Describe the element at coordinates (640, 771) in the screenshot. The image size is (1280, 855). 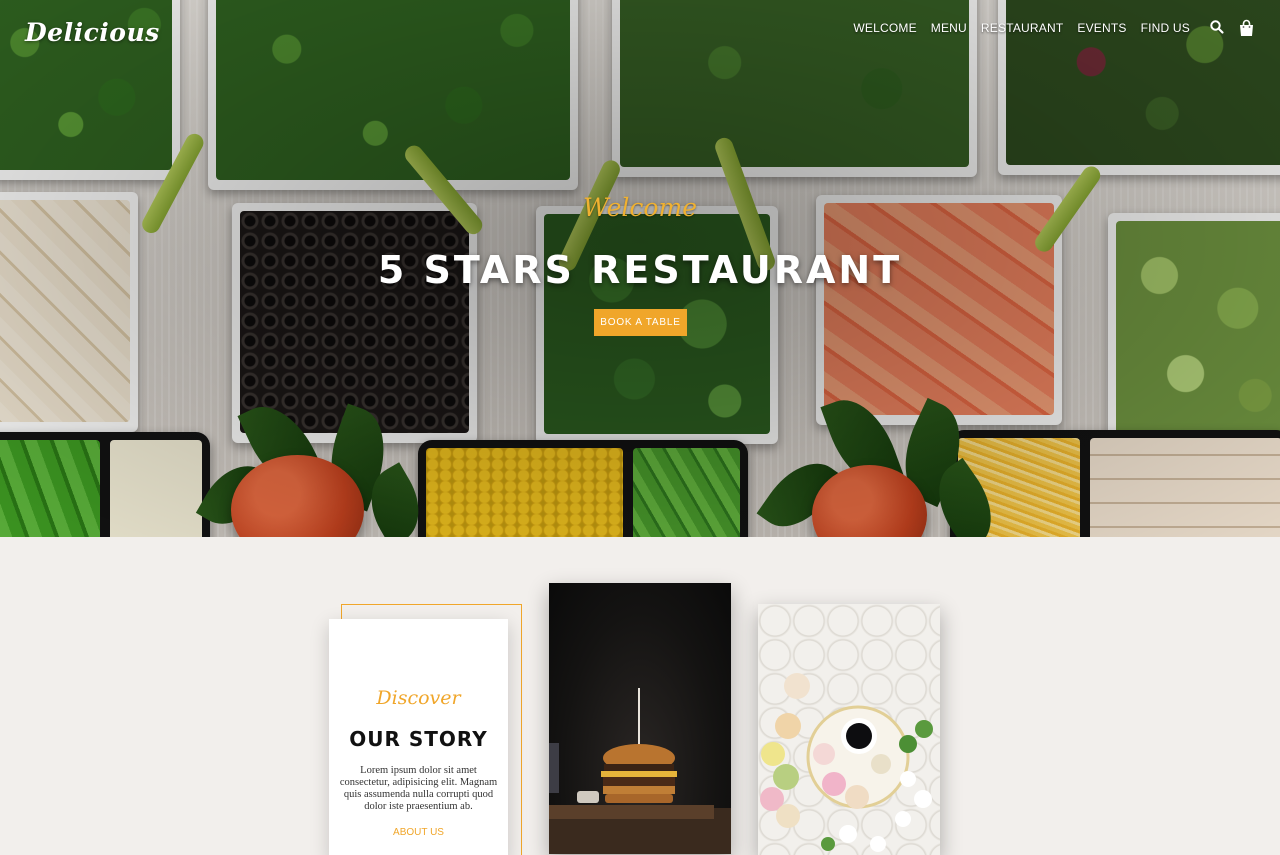
I see `burger-illustration` at that location.